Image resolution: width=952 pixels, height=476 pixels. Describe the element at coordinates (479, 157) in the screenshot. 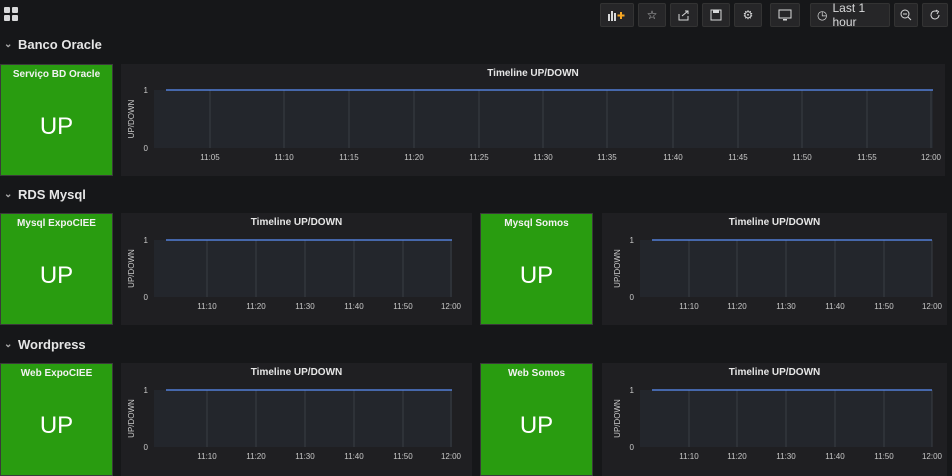

I see `x-tick-label: 11:25` at that location.